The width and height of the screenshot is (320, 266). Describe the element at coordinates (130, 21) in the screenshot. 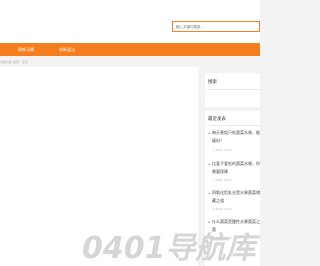

I see `header-bar` at that location.